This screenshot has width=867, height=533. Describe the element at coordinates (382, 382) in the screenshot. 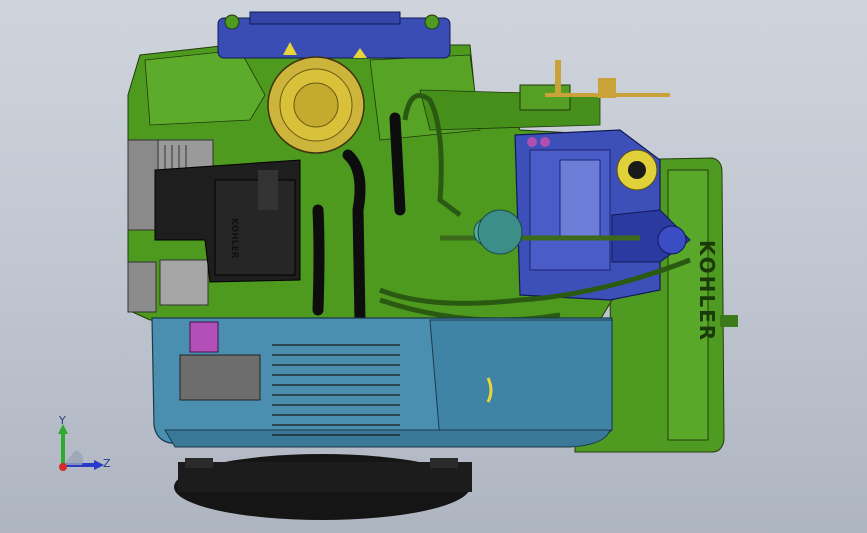

I see `cooling-shroud` at that location.